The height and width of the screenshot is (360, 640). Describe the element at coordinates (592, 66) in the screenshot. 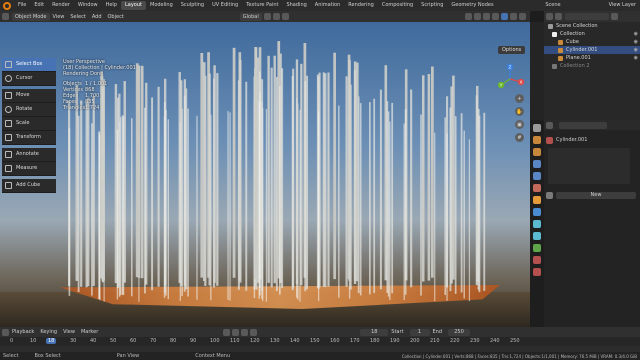

I see `outliner-row-collection-2: Collection 2` at that location.